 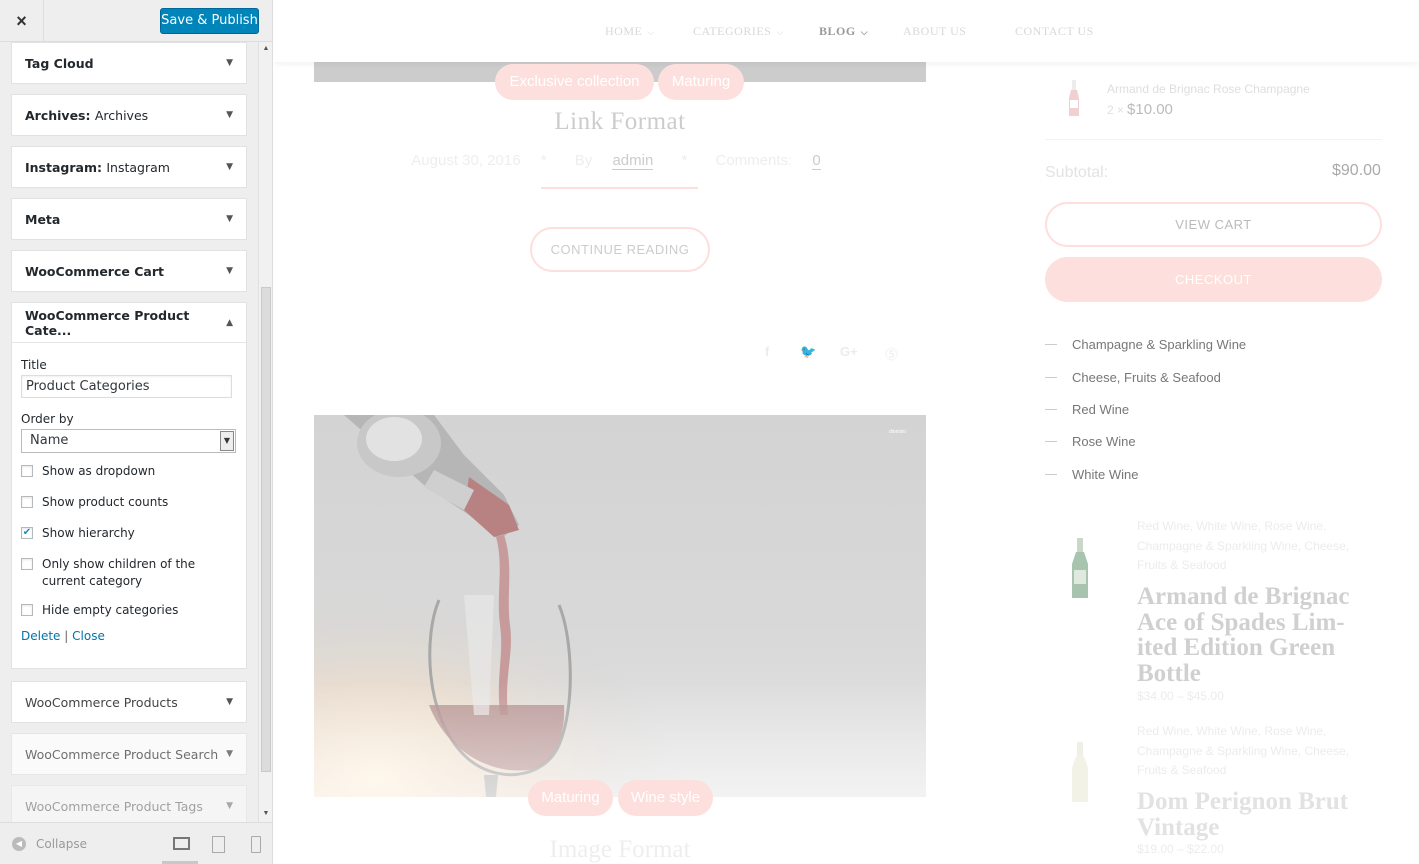 I want to click on dash-icon, so click(x=1051, y=409).